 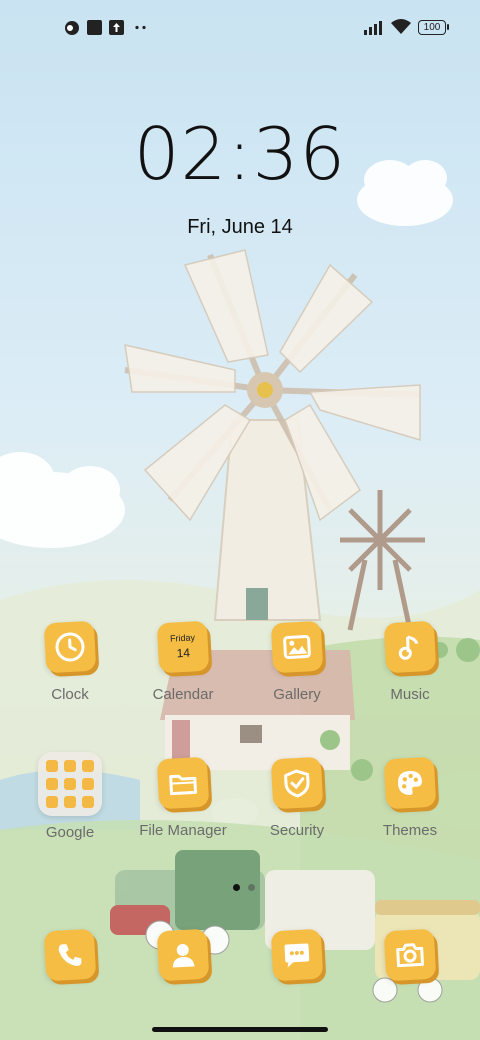 What do you see at coordinates (183, 694) in the screenshot?
I see `app-label: Calendar` at bounding box center [183, 694].